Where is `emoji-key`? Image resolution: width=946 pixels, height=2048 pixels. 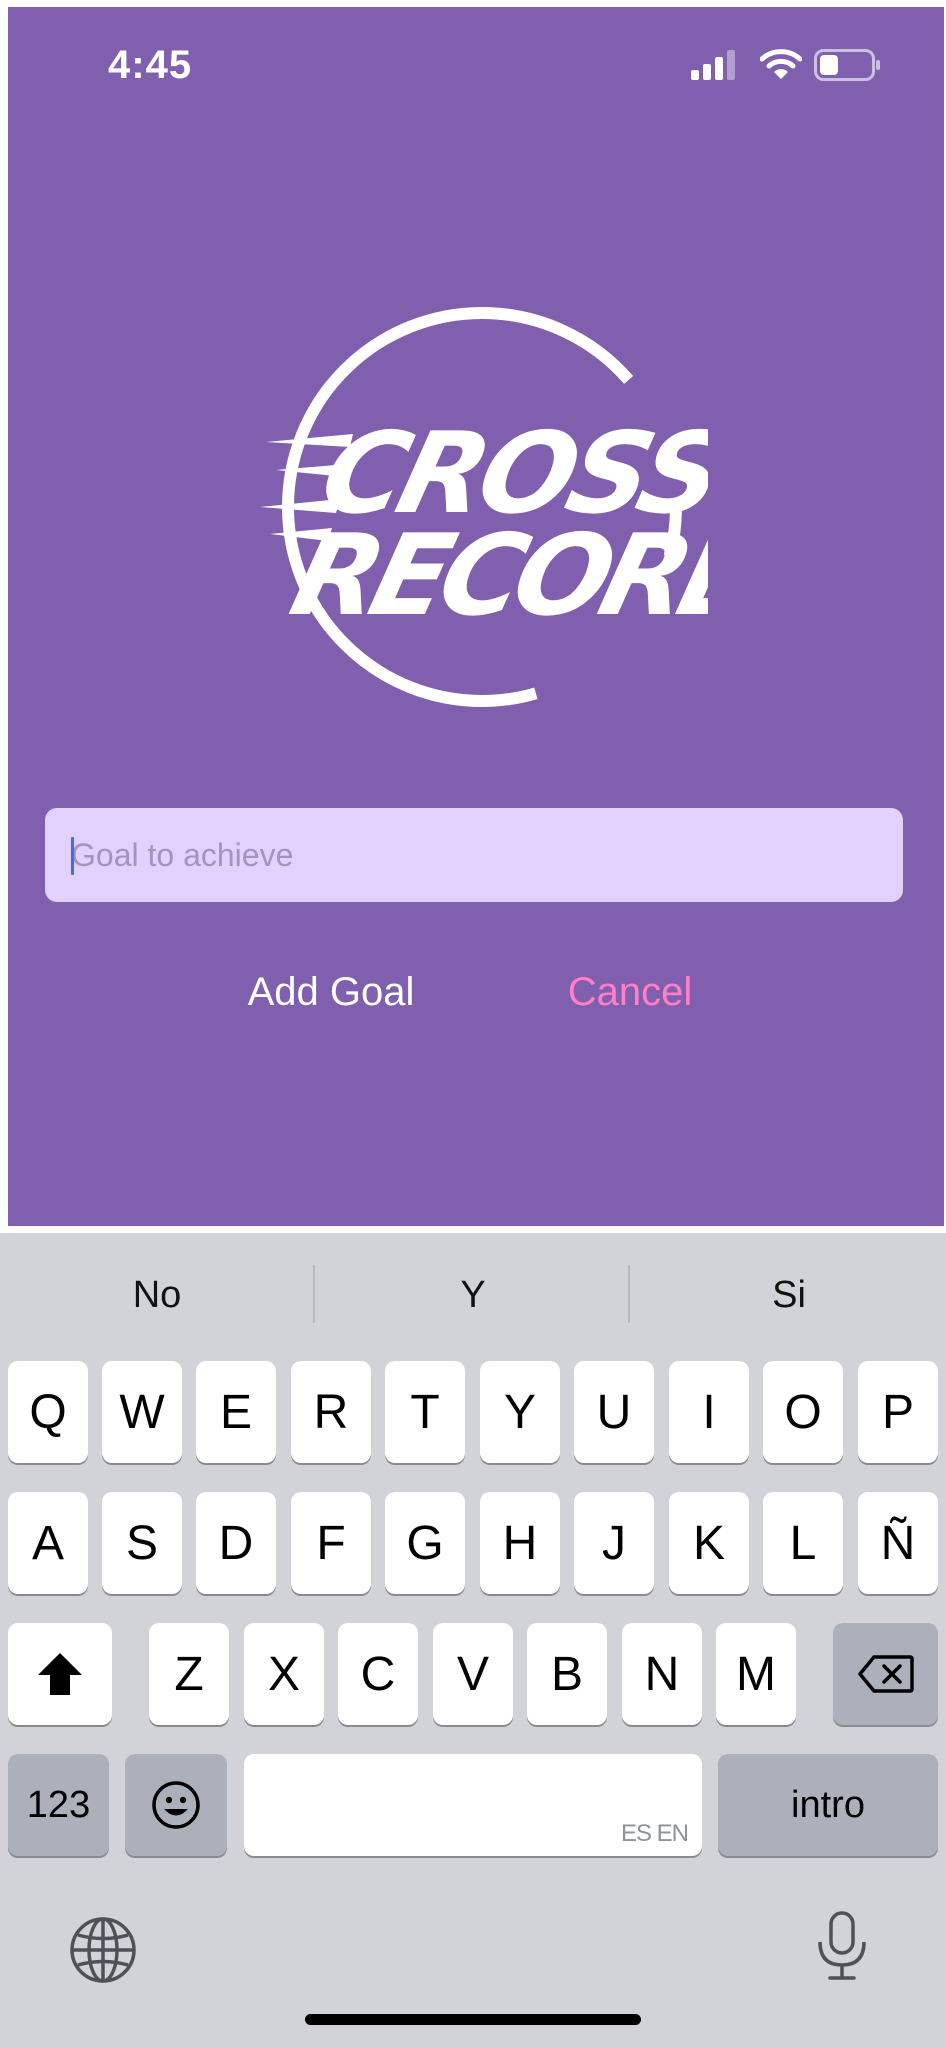
emoji-key is located at coordinates (176, 1805).